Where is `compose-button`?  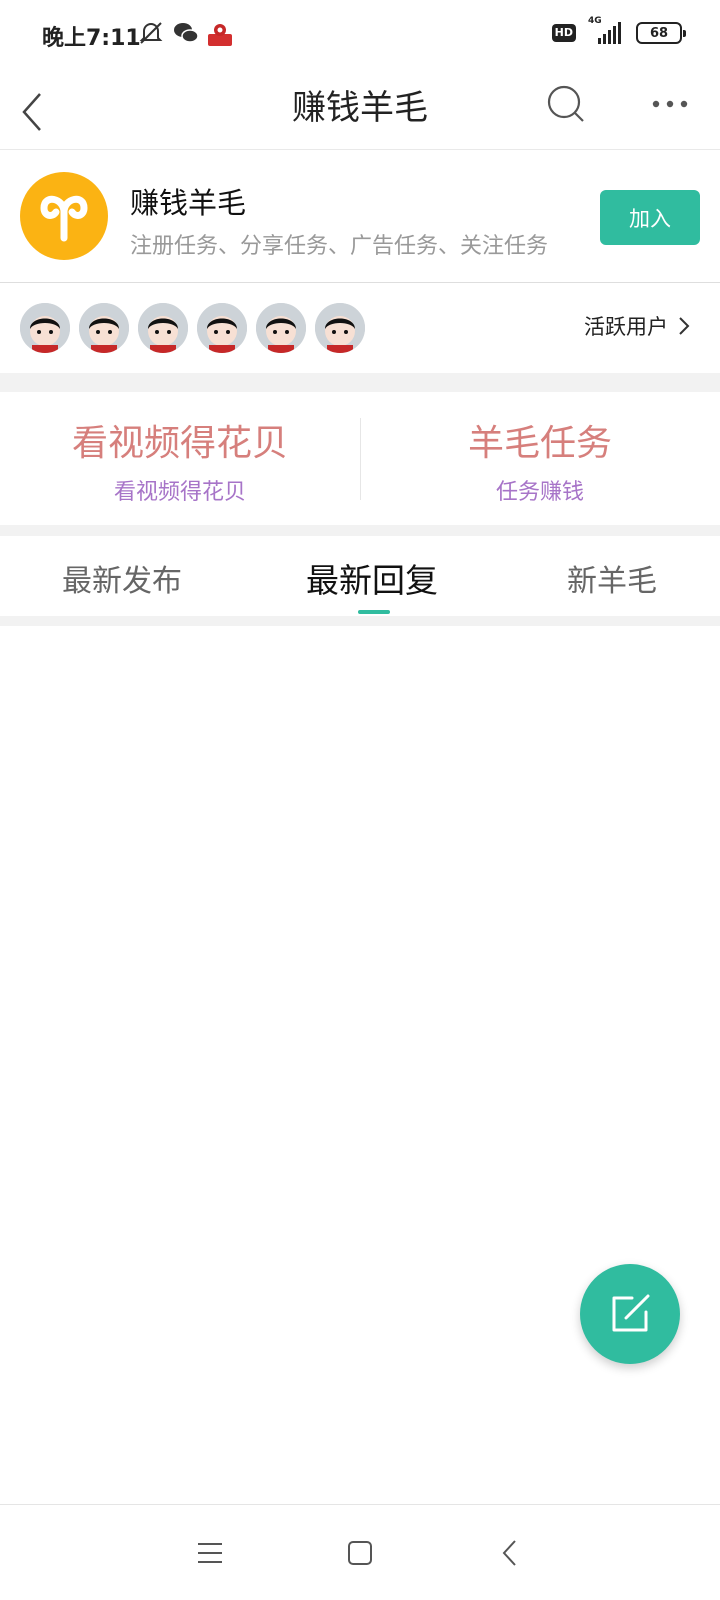 compose-button is located at coordinates (630, 1314).